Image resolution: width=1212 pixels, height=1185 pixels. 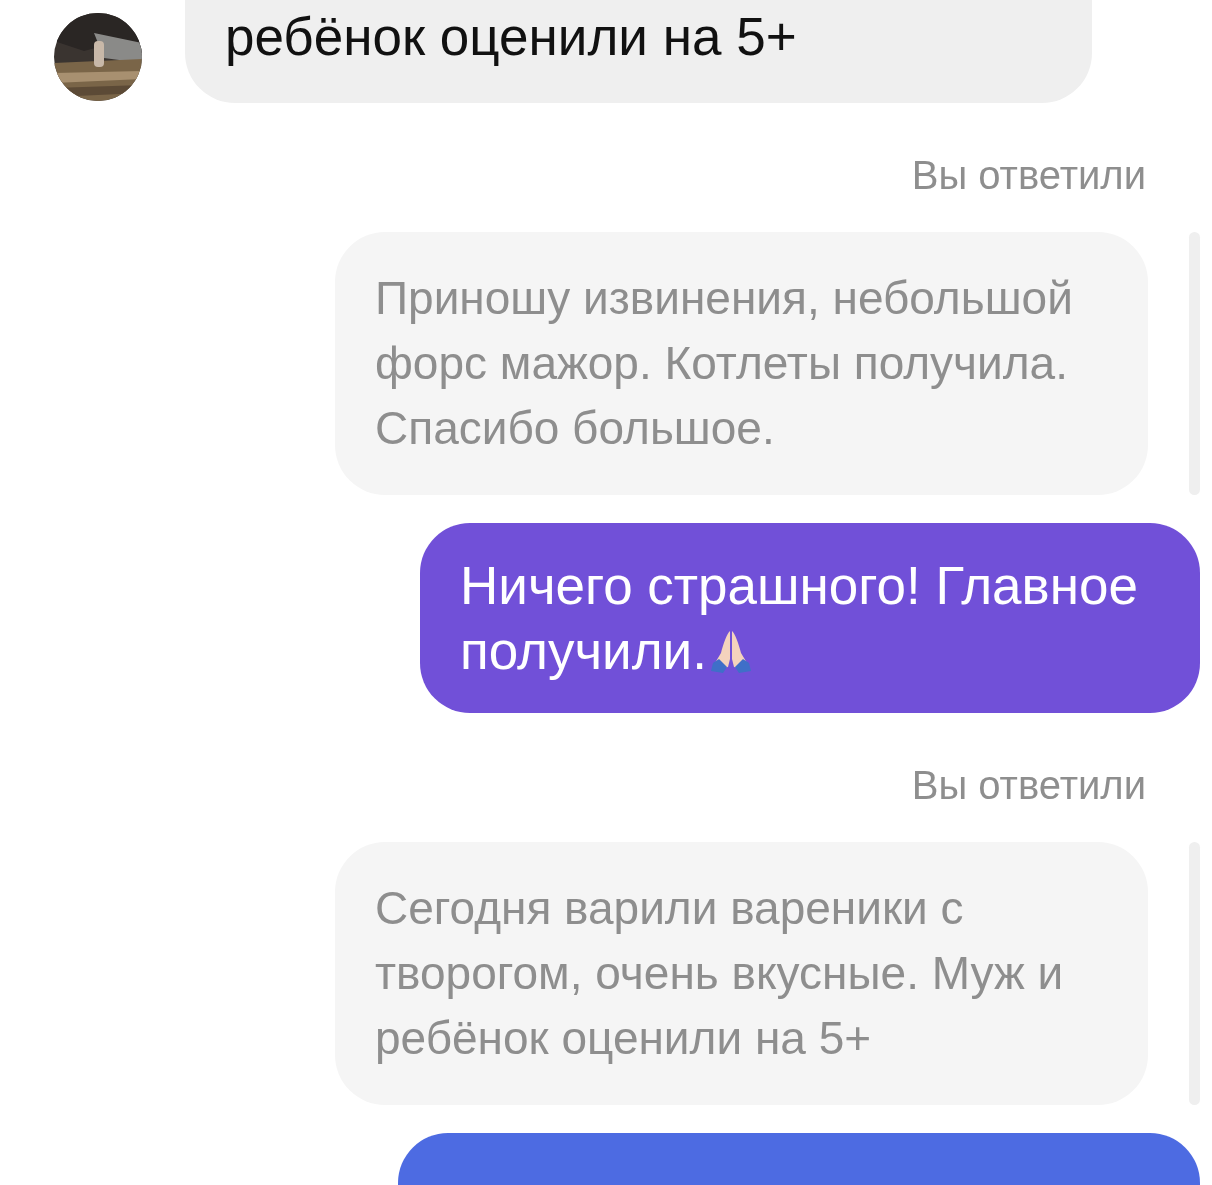 What do you see at coordinates (724, 363) in the screenshot?
I see `quoted-text: Приношу извинения, небольшой форс мажор. Котлеты получила. Спасибо большое.` at bounding box center [724, 363].